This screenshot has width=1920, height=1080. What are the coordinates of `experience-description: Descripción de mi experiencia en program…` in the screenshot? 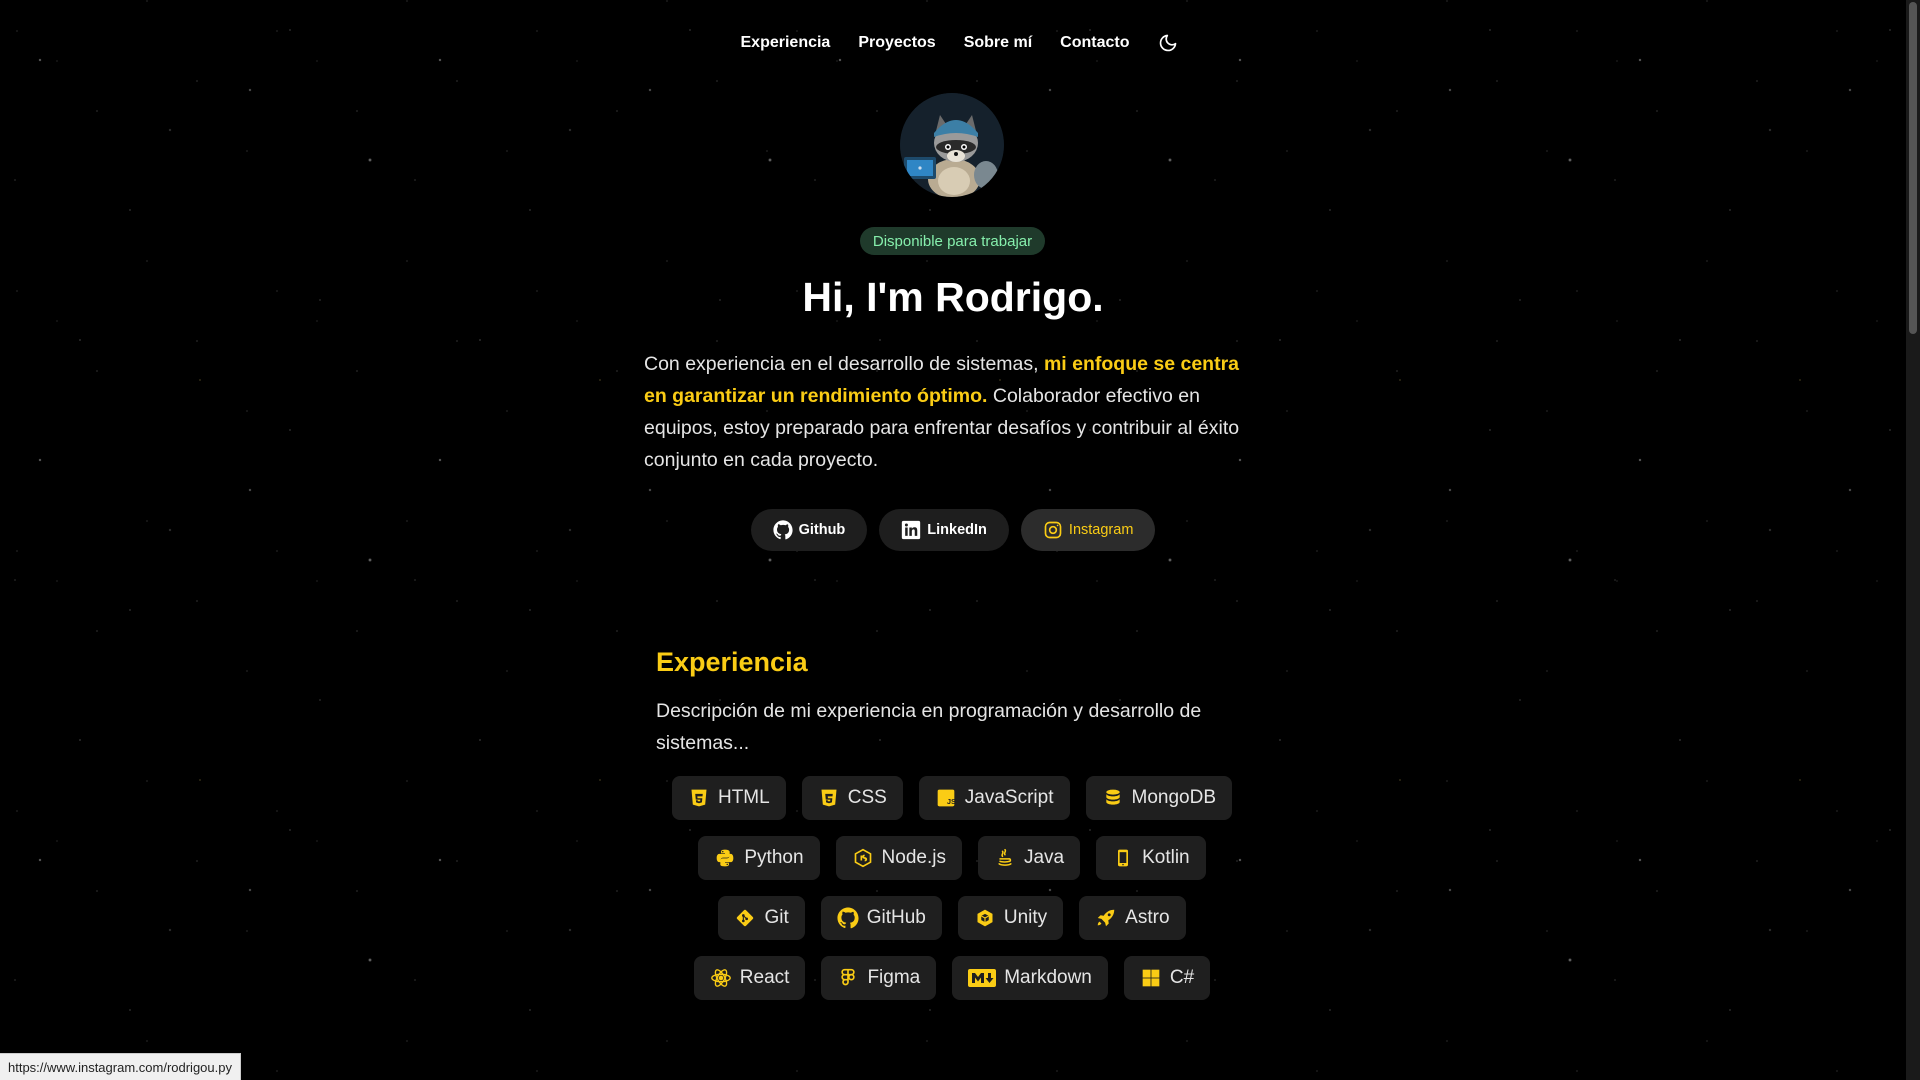 It's located at (929, 727).